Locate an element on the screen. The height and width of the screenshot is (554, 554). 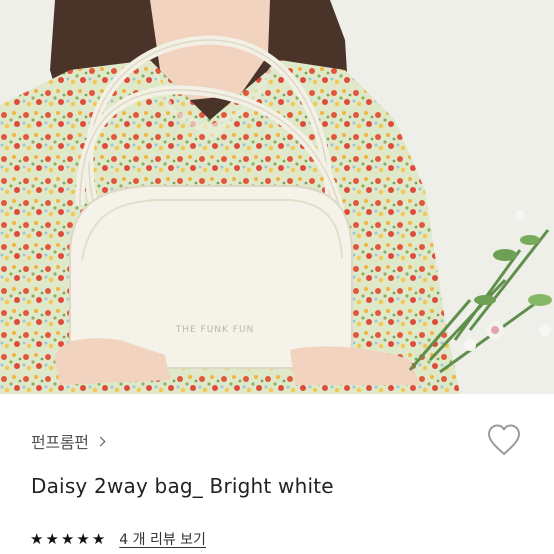
brand-name: 펀프롬펀 is located at coordinates (60, 442).